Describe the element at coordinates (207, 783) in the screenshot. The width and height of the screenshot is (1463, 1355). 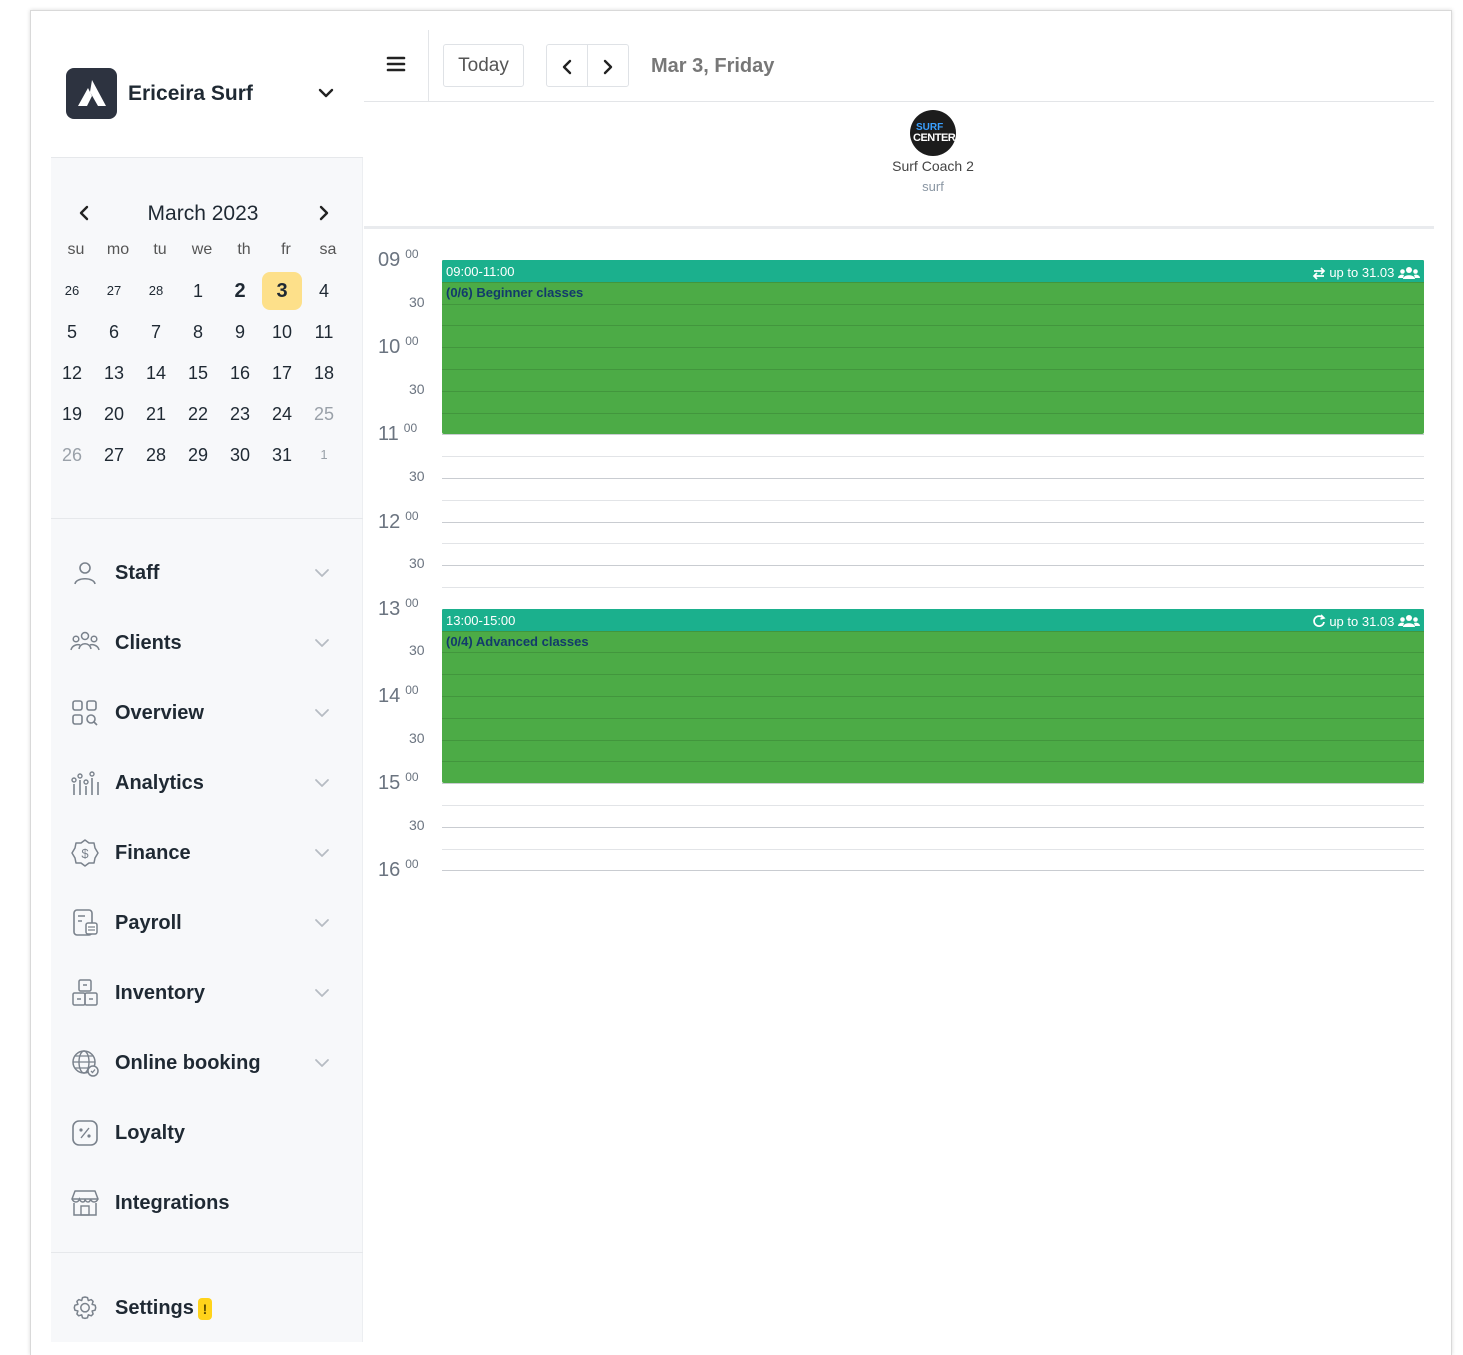
I see `sidebar-item-analytics: Analytics` at that location.